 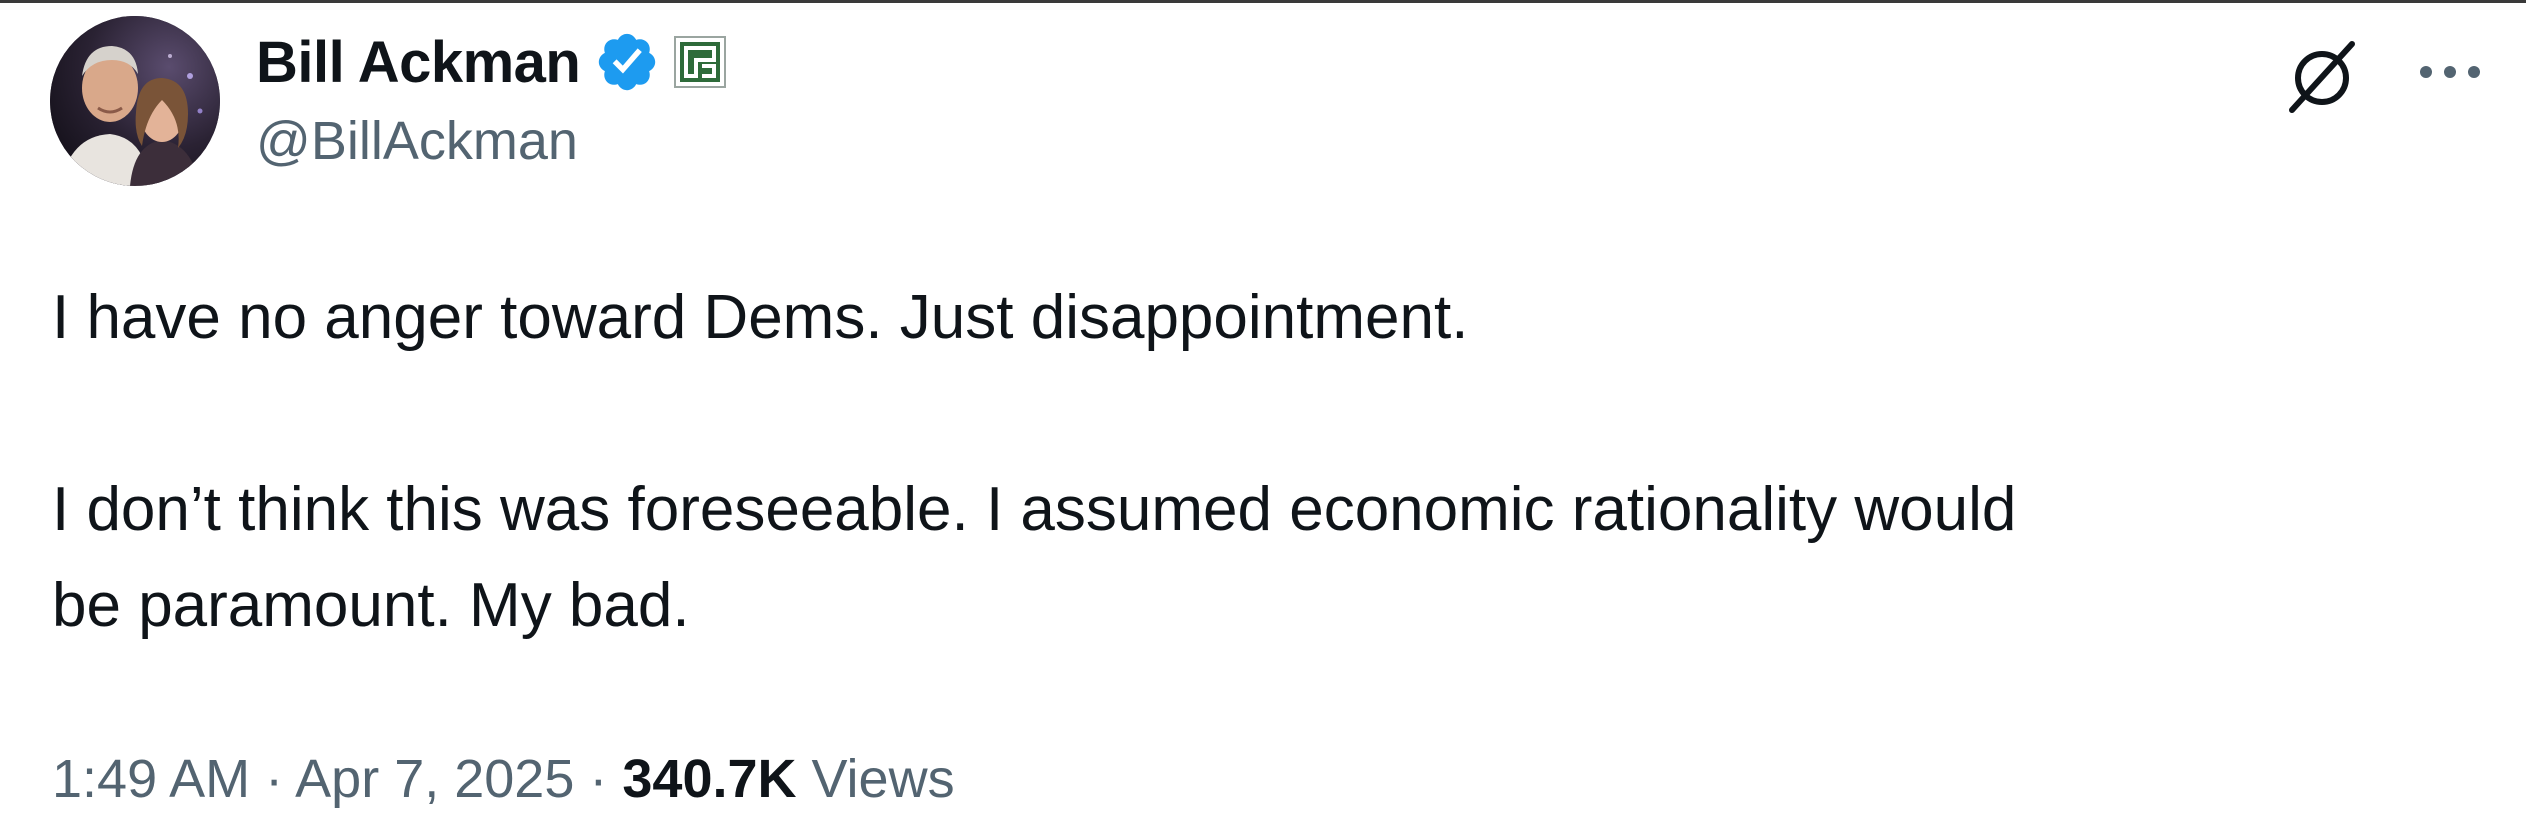 I want to click on tweet-meta: 1:49 AM · Apr 7, 2025 · 340.7K Views, so click(x=503, y=779).